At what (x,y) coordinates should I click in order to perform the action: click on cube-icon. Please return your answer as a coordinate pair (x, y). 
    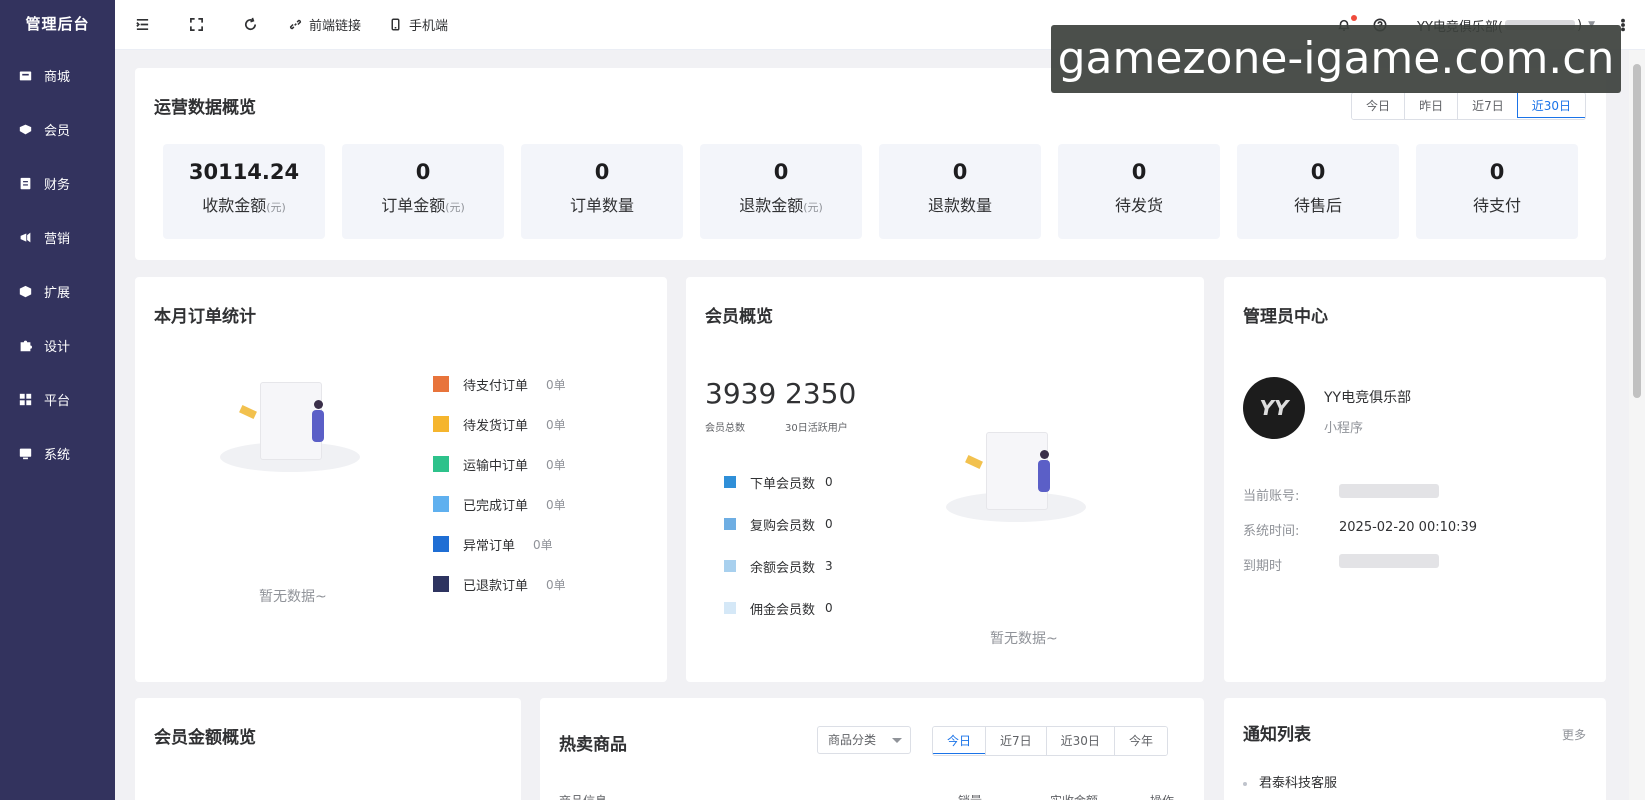
    Looking at the image, I should click on (25, 291).